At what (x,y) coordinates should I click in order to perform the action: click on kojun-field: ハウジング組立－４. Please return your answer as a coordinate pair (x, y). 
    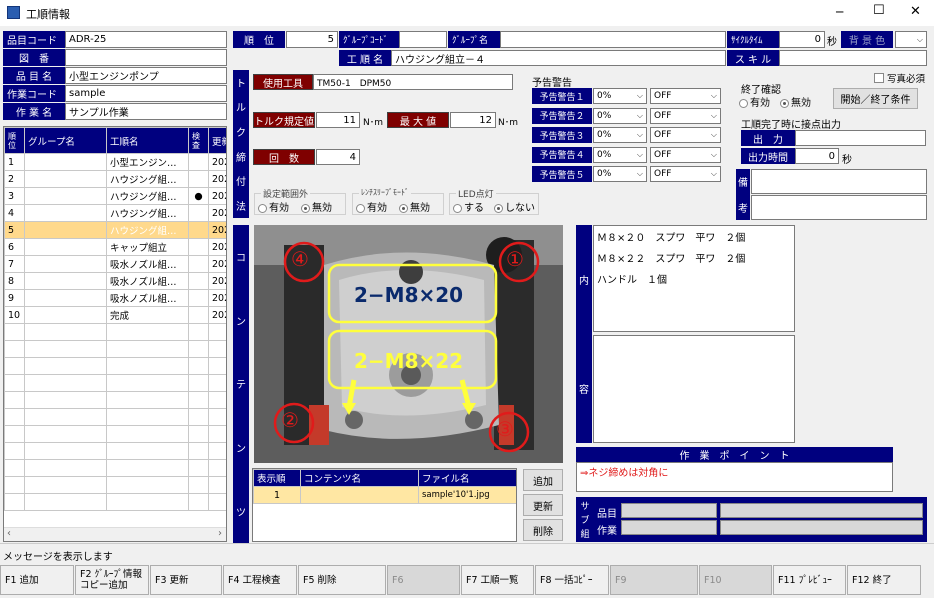
    Looking at the image, I should click on (558, 58).